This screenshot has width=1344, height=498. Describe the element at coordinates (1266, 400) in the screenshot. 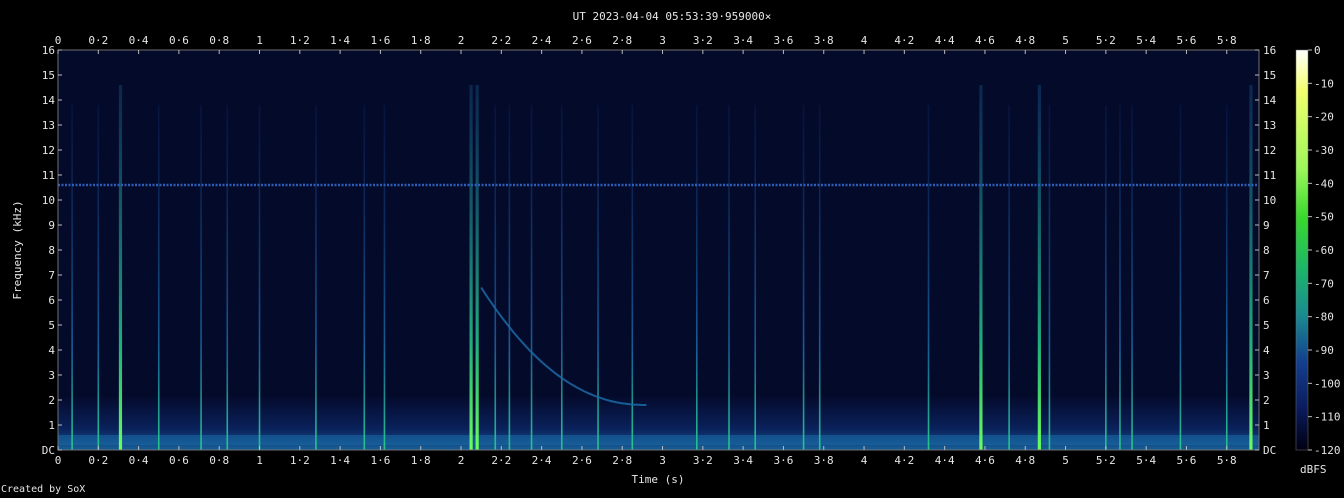

I see `y-tick-label: 2` at that location.